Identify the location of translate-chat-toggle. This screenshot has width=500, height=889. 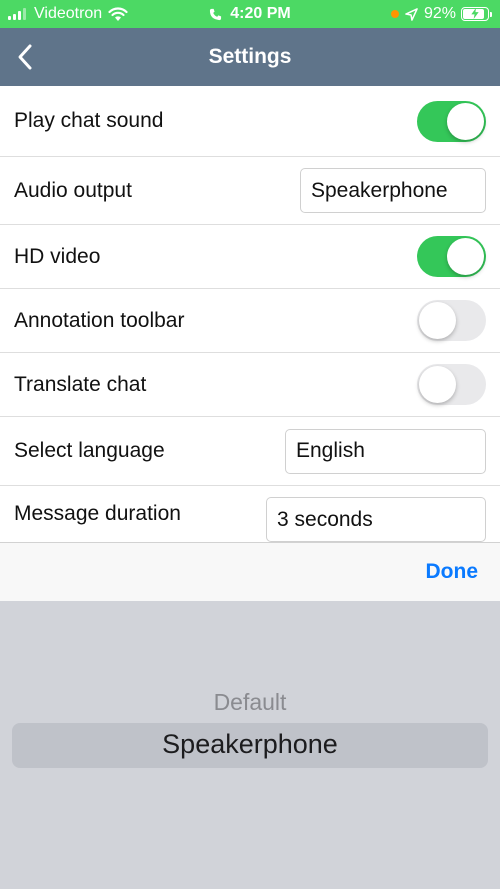
(451, 384).